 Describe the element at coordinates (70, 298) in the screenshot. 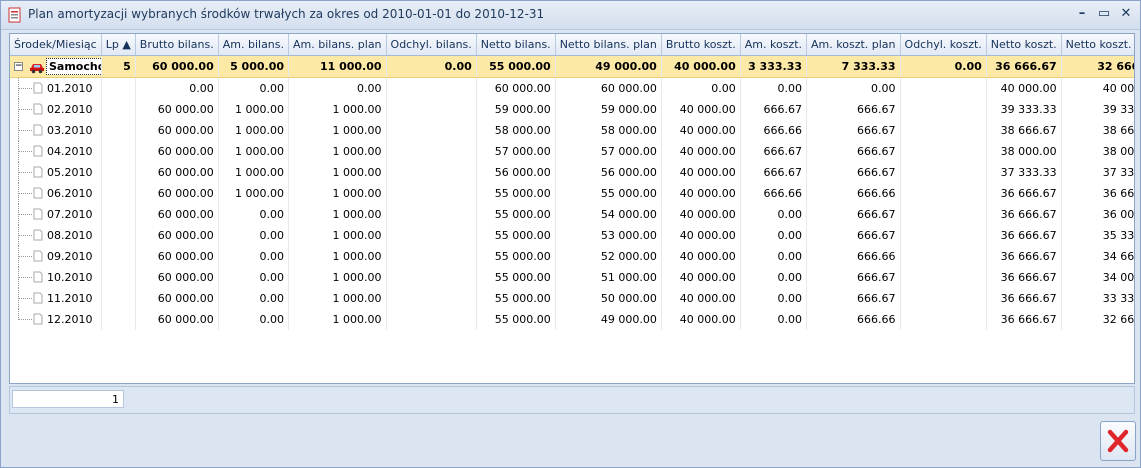

I see `month-label: 11.2010` at that location.